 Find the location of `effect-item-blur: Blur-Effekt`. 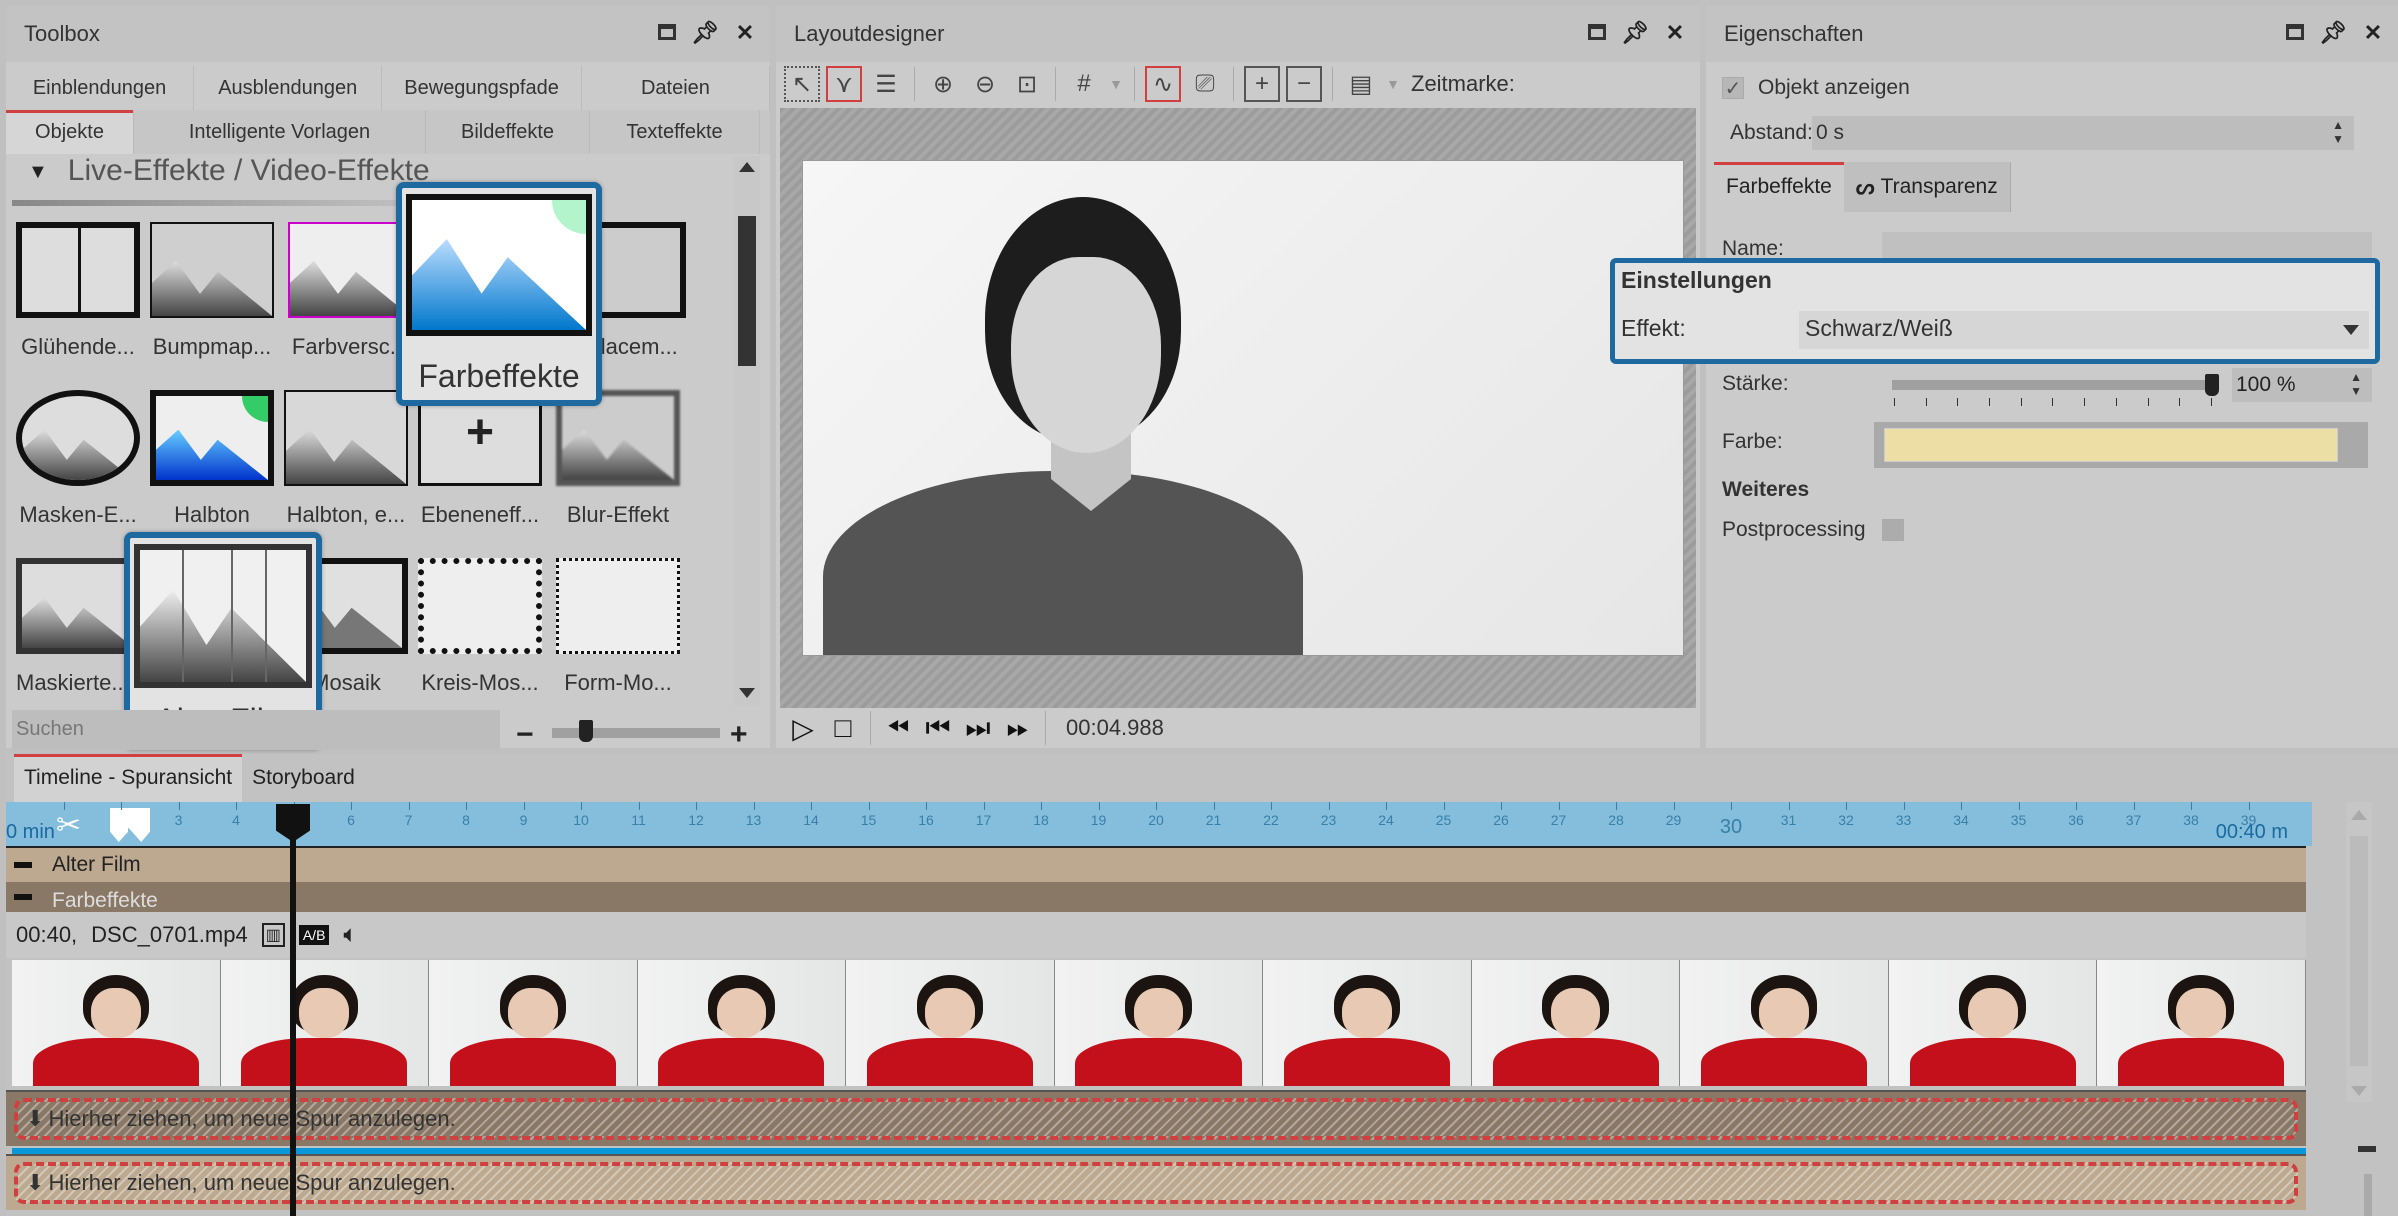

effect-item-blur: Blur-Effekt is located at coordinates (618, 459).